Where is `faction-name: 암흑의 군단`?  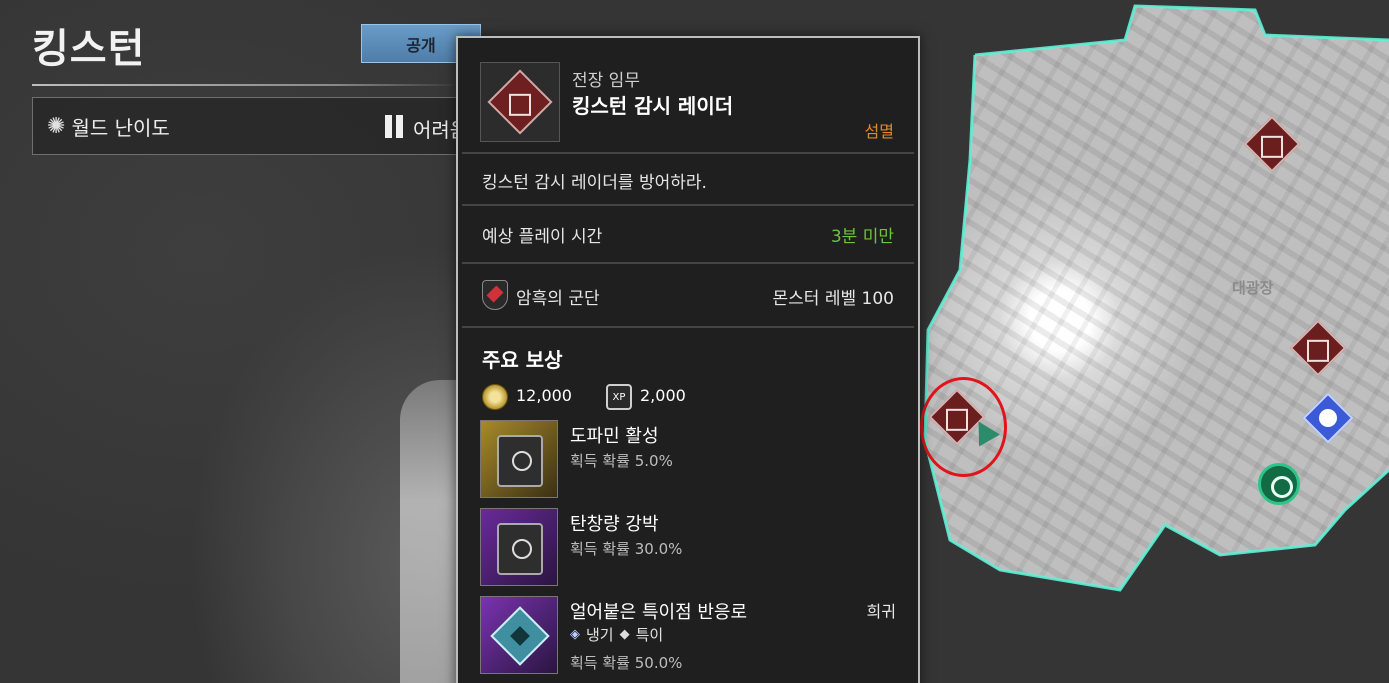 faction-name: 암흑의 군단 is located at coordinates (558, 299).